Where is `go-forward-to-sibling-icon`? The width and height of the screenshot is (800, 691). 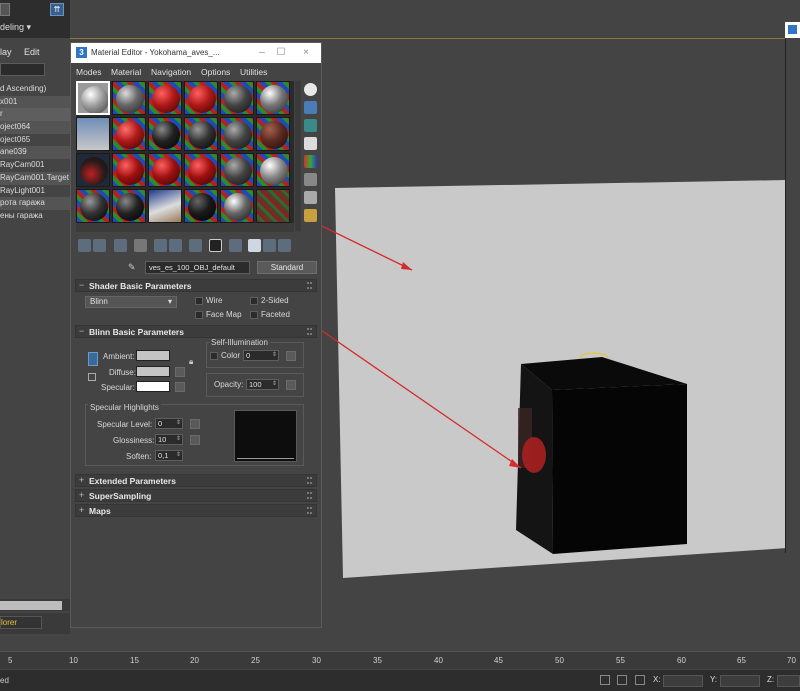 go-forward-to-sibling-icon is located at coordinates (284, 245).